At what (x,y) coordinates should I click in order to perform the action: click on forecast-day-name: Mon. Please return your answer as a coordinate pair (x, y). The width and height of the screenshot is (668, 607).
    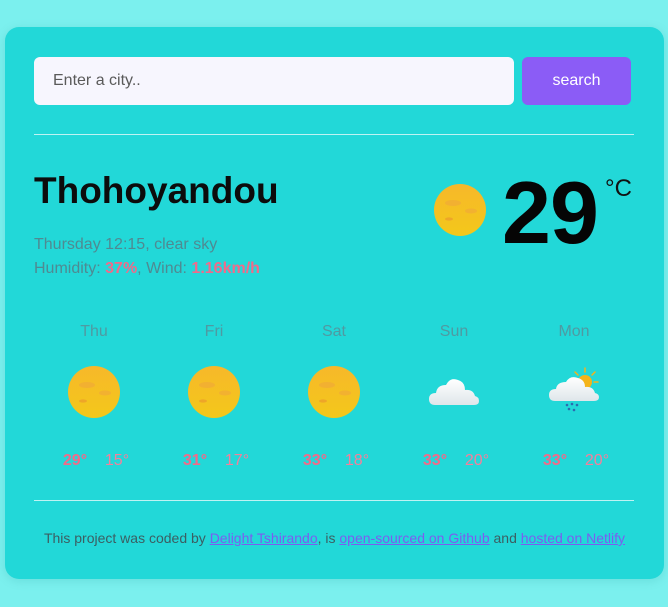
    Looking at the image, I should click on (574, 331).